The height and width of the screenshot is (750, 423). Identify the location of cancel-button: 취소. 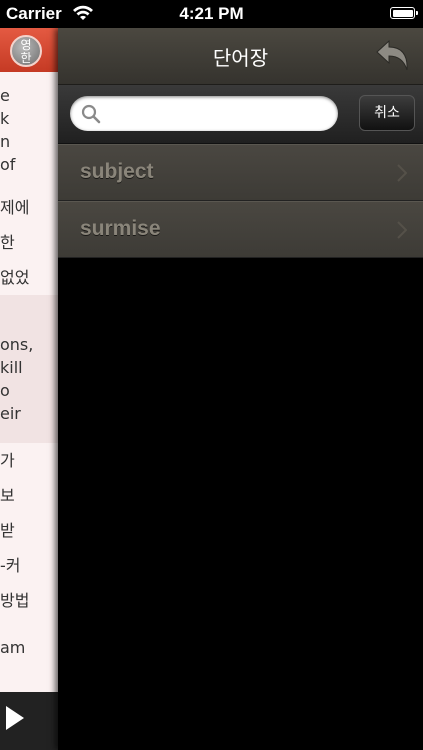
(387, 113).